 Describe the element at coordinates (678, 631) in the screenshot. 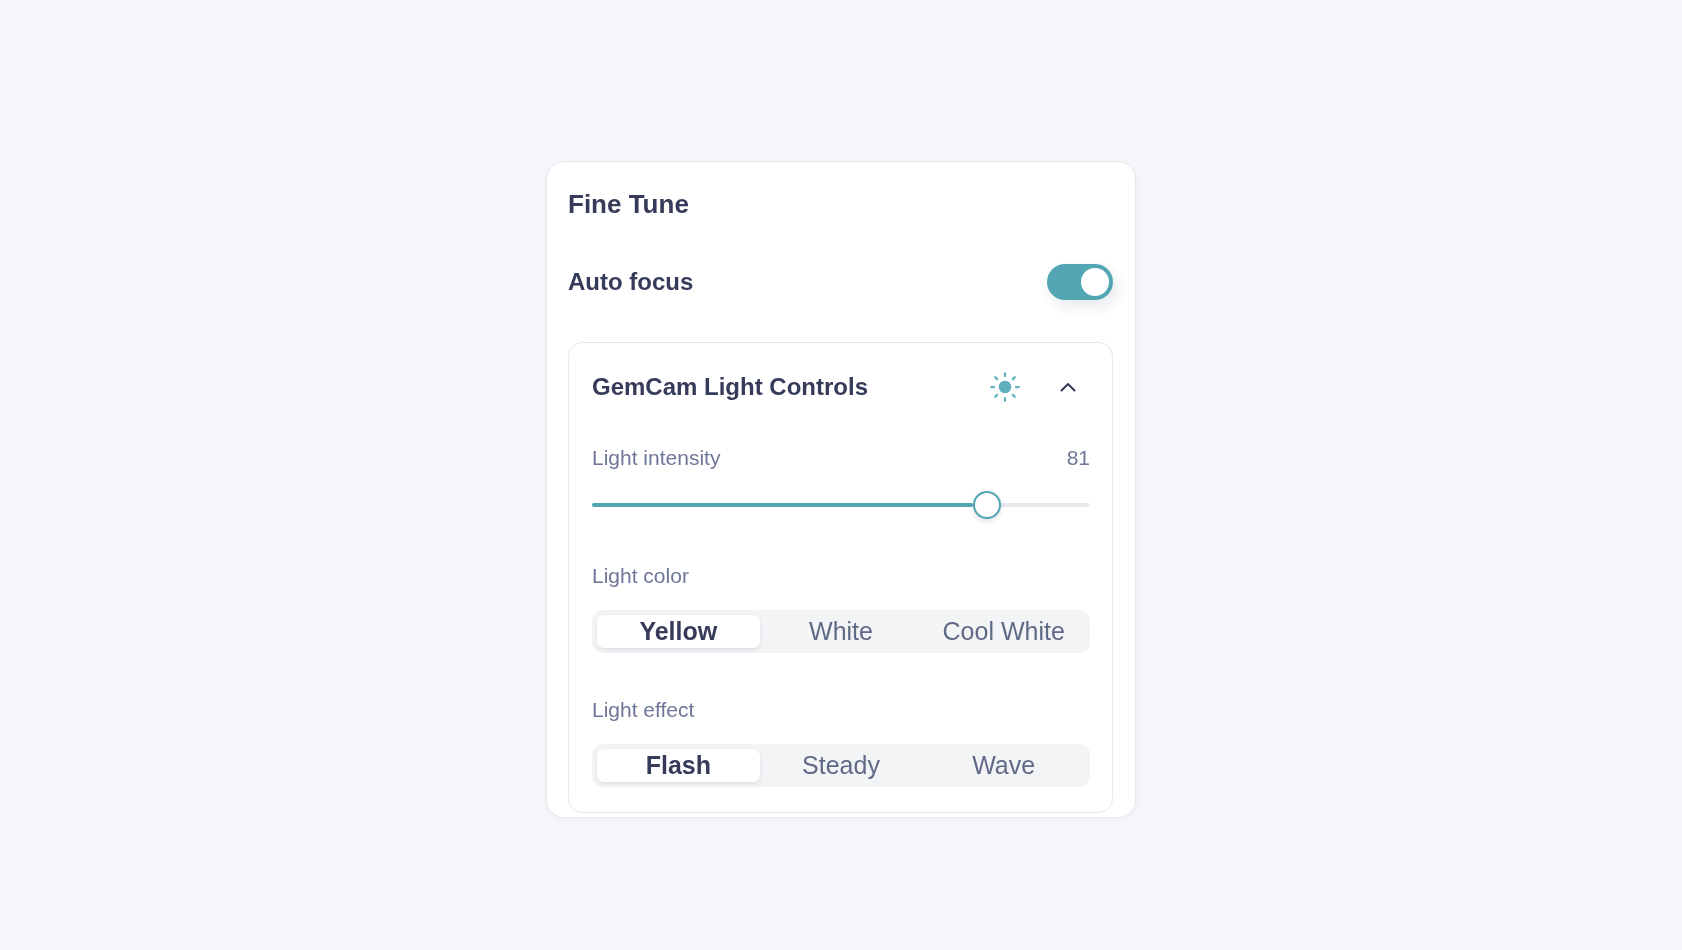

I see `segment-option: Yellow` at that location.